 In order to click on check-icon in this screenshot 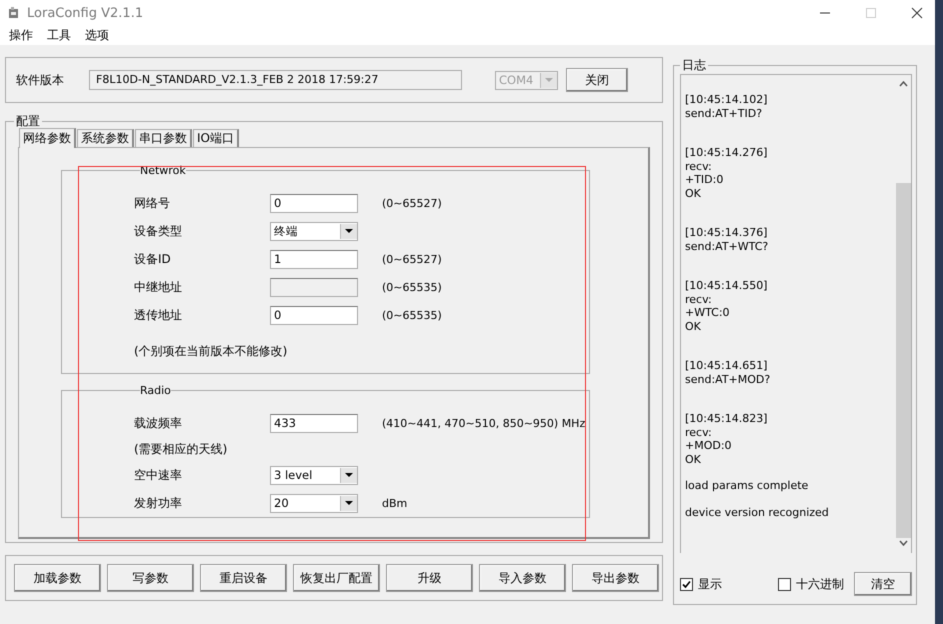, I will do `click(686, 584)`.